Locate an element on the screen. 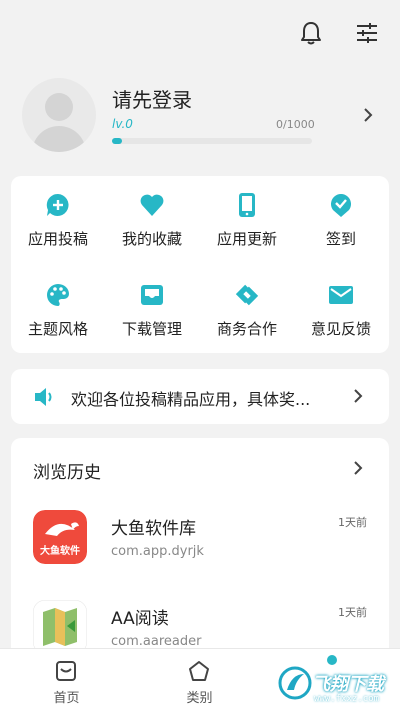 This screenshot has height=711, width=400. nav-home: 首页 is located at coordinates (66, 680).